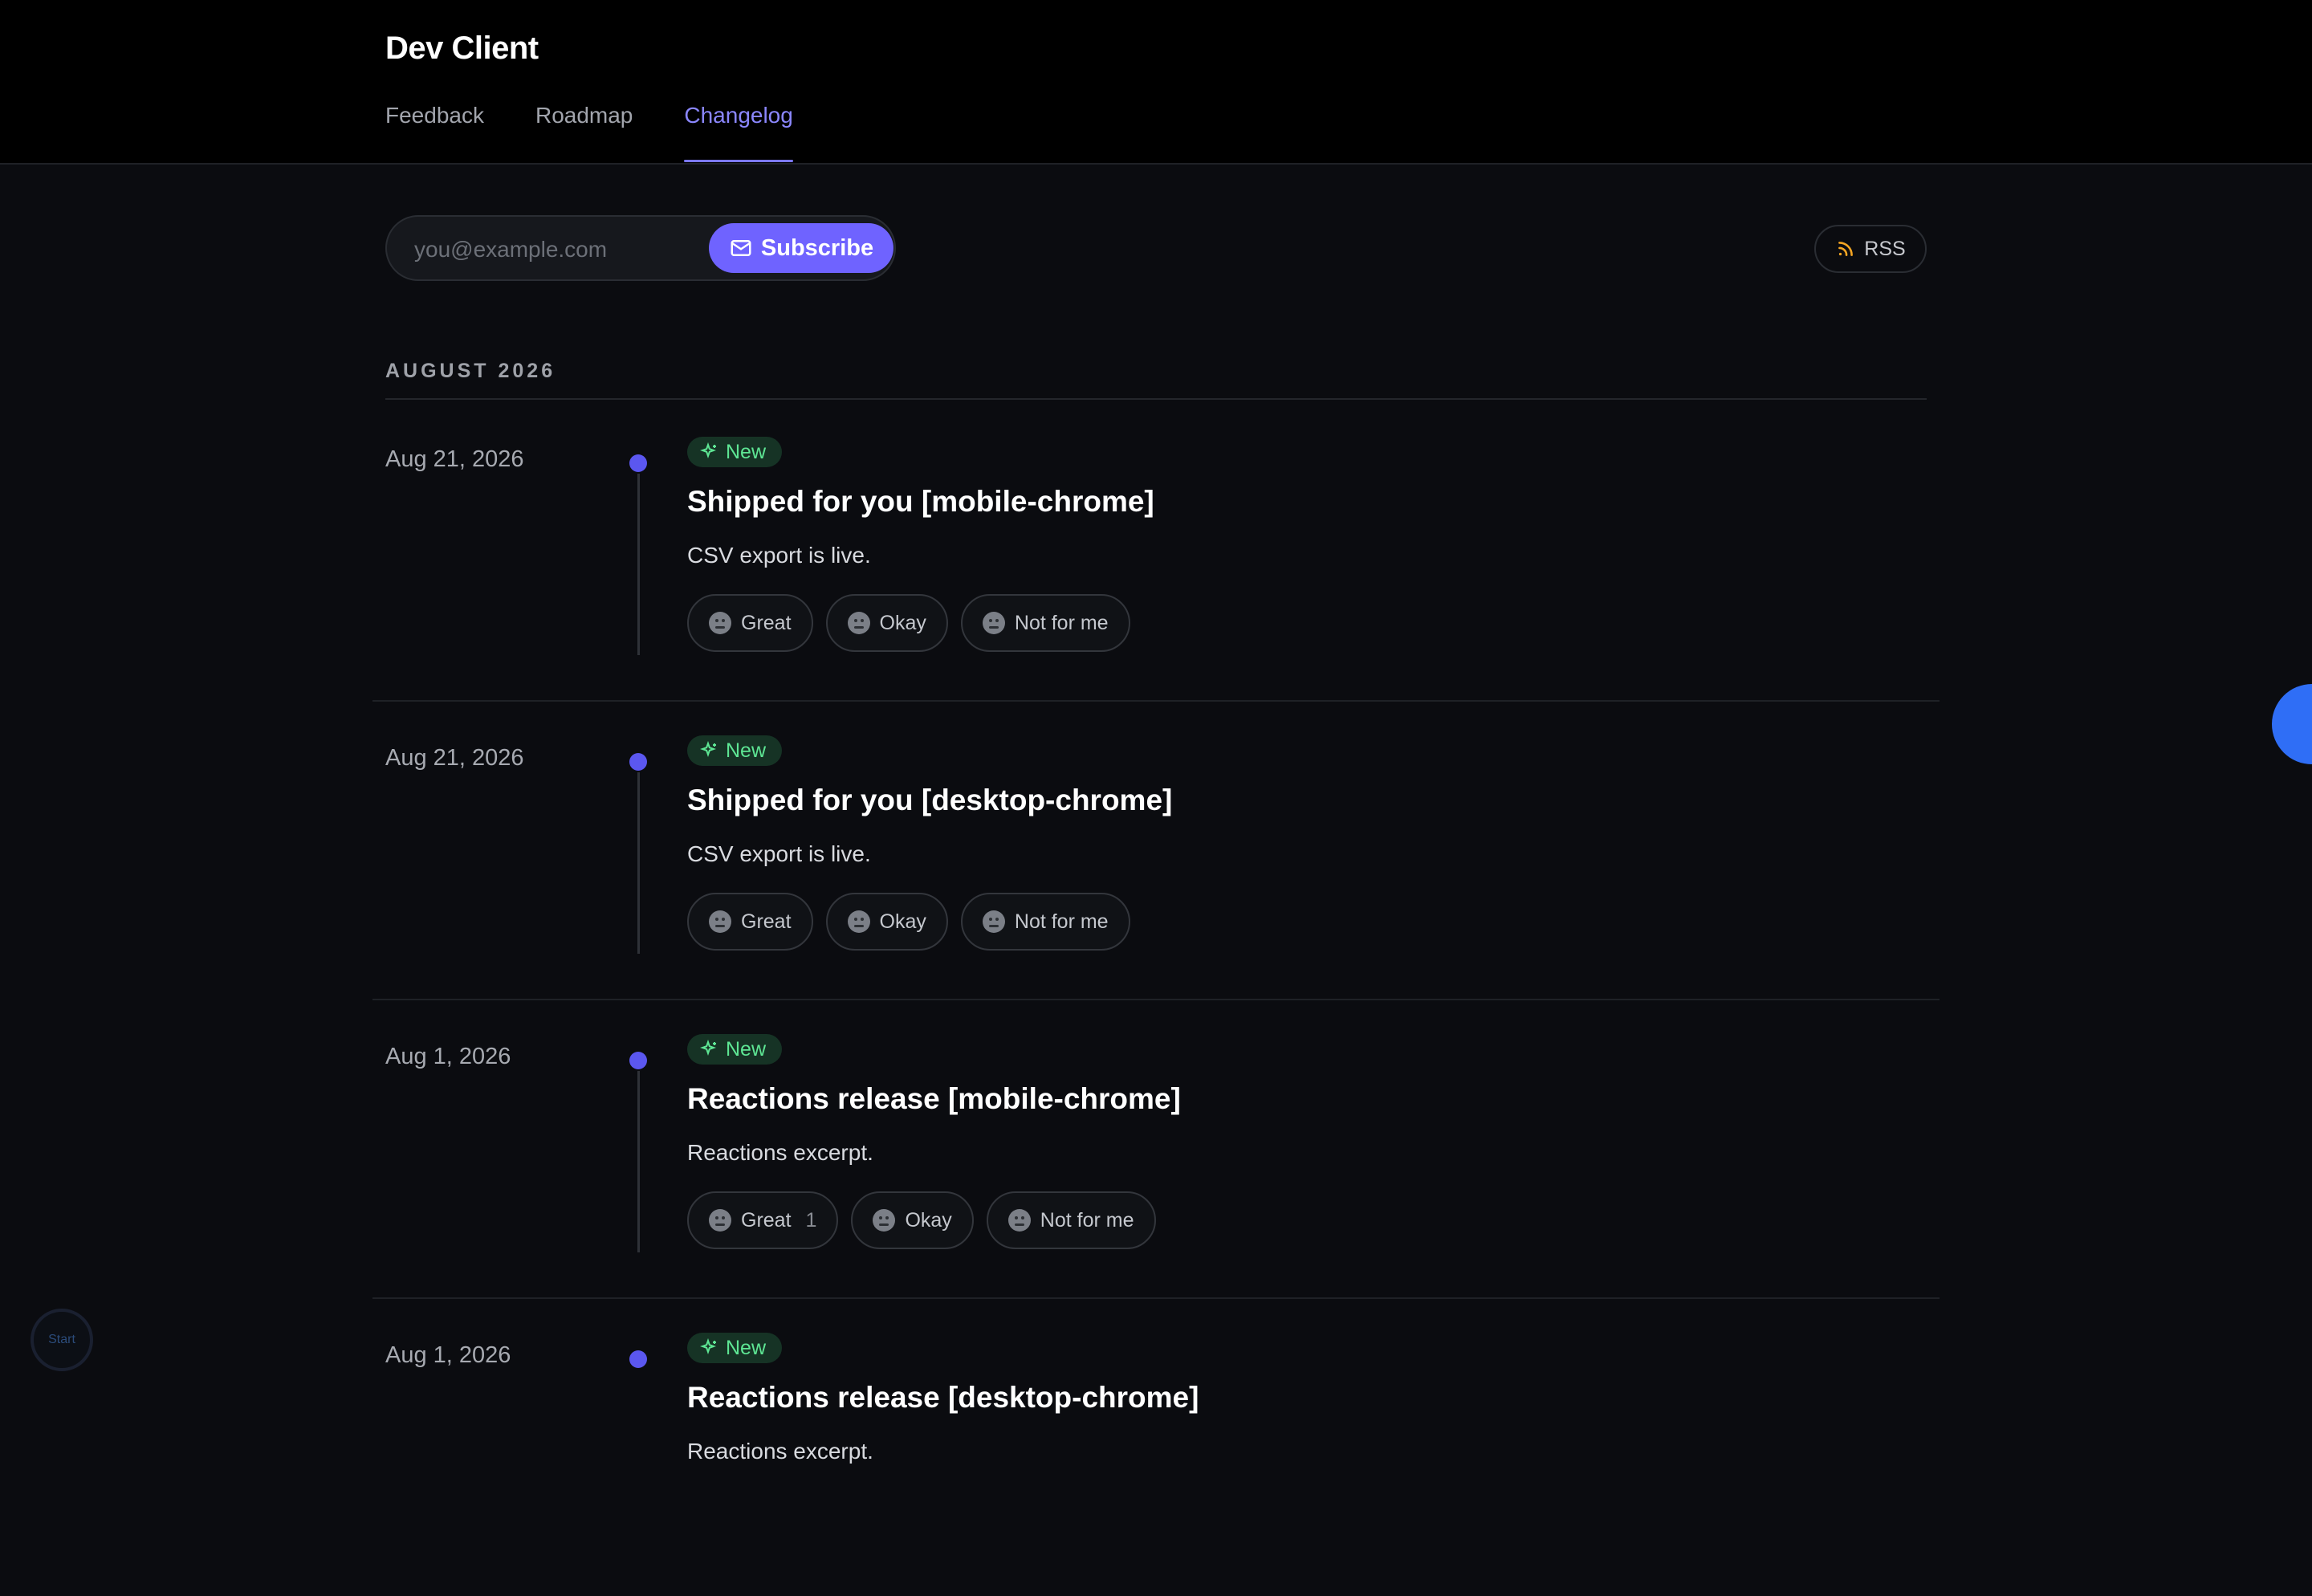 The height and width of the screenshot is (1596, 2312). What do you see at coordinates (584, 133) in the screenshot?
I see `tab-roadmap: Roadmap` at bounding box center [584, 133].